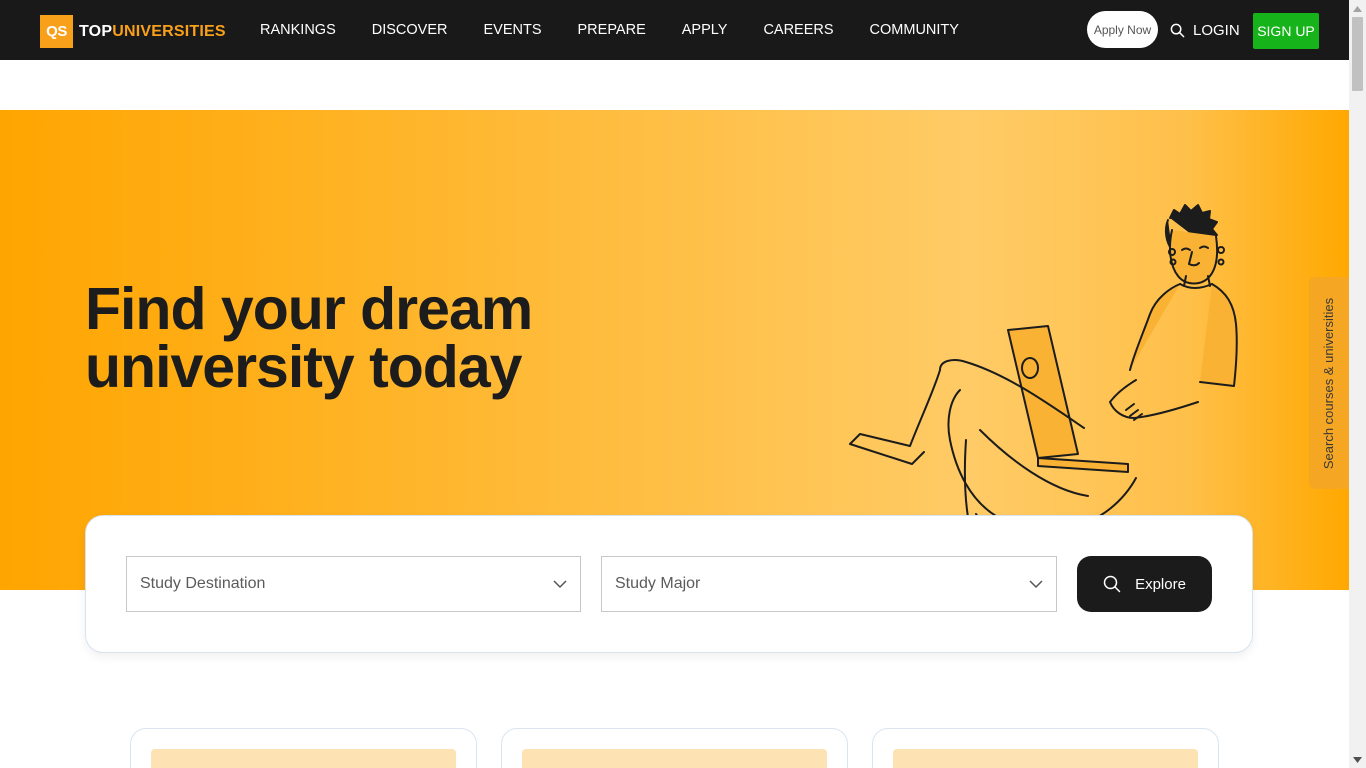 The height and width of the screenshot is (768, 1366). I want to click on site-logo: QS TOPUNIVERSITIES, so click(133, 31).